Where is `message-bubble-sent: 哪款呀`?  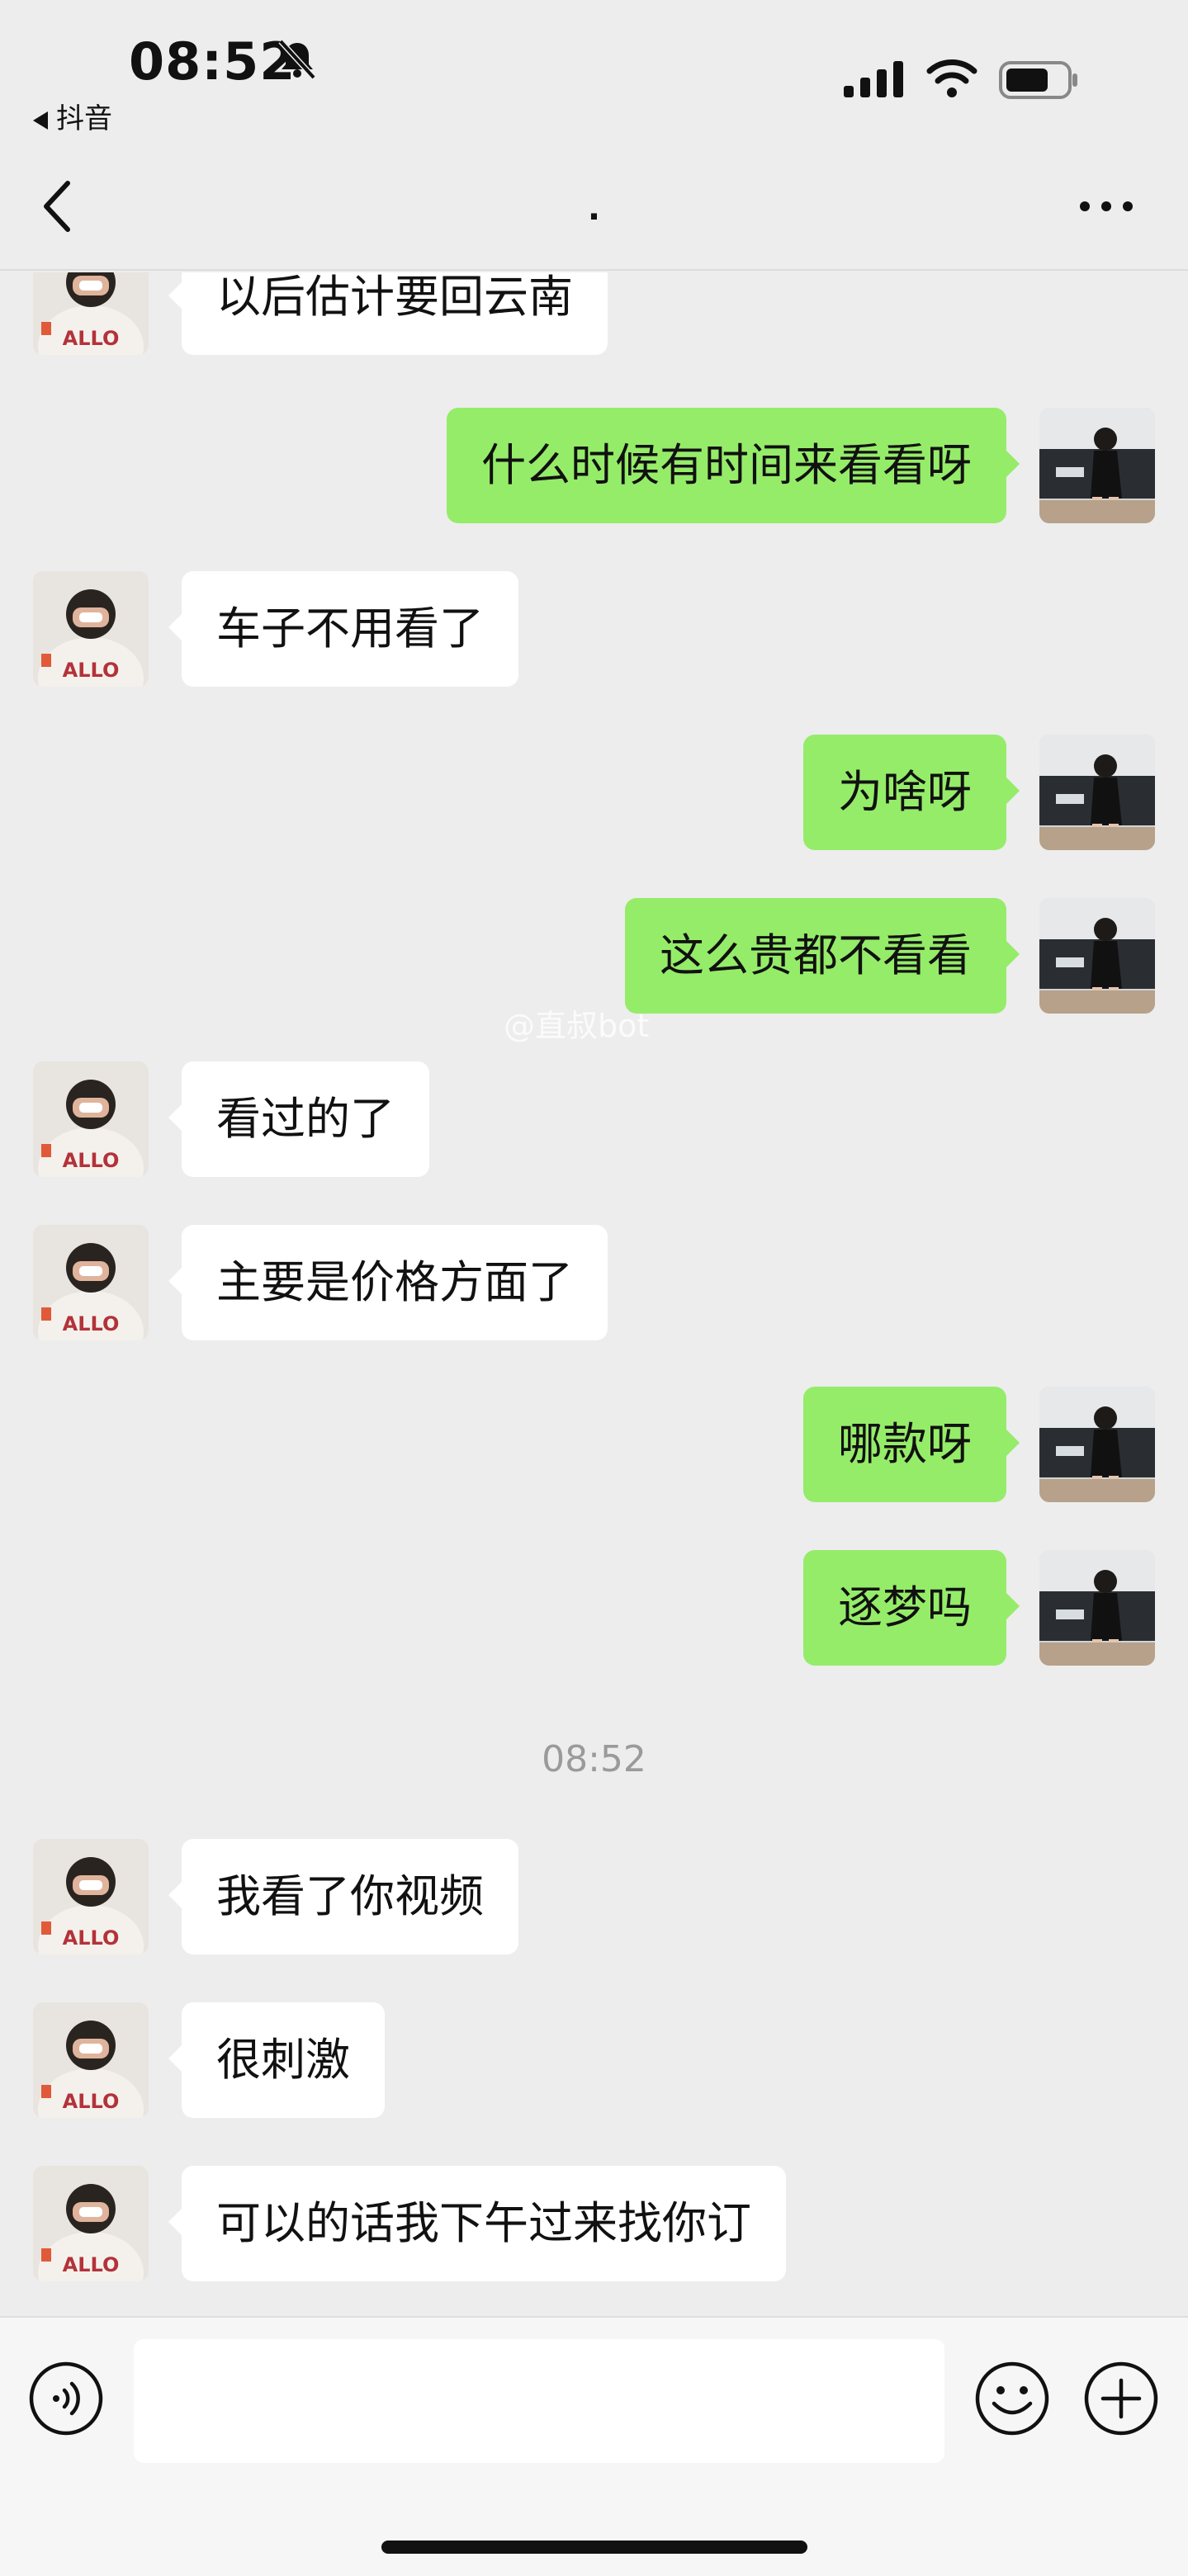
message-bubble-sent: 哪款呀 is located at coordinates (911, 1444).